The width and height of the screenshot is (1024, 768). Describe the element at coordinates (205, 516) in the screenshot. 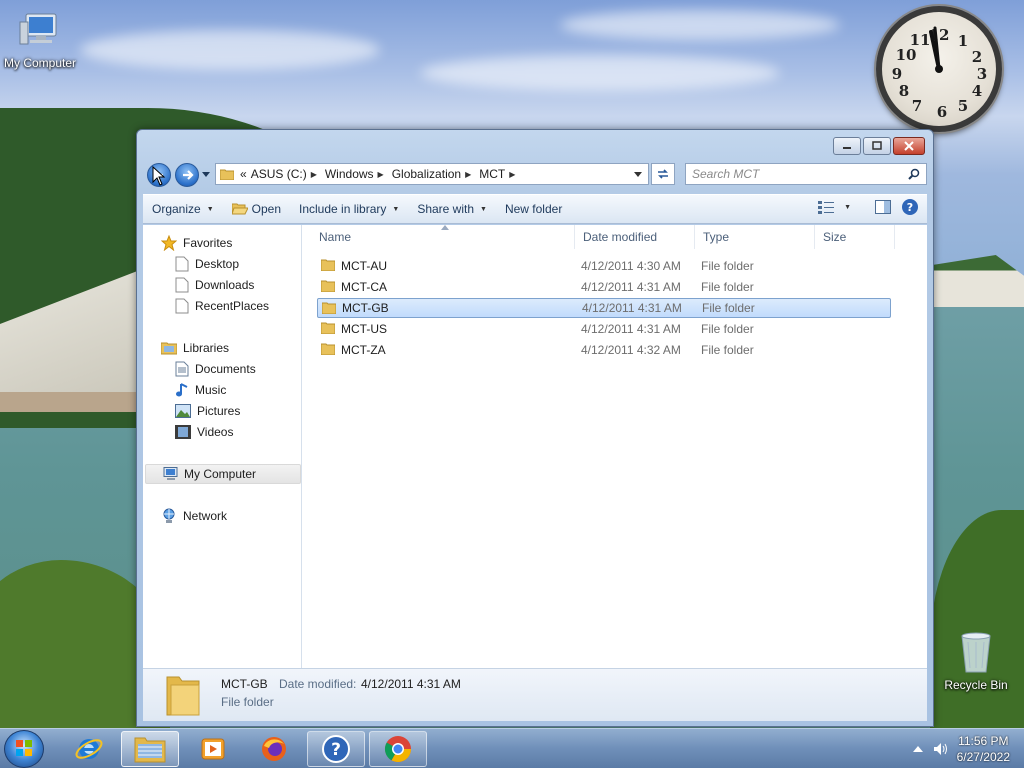

I see `nav-network-label: Network` at that location.